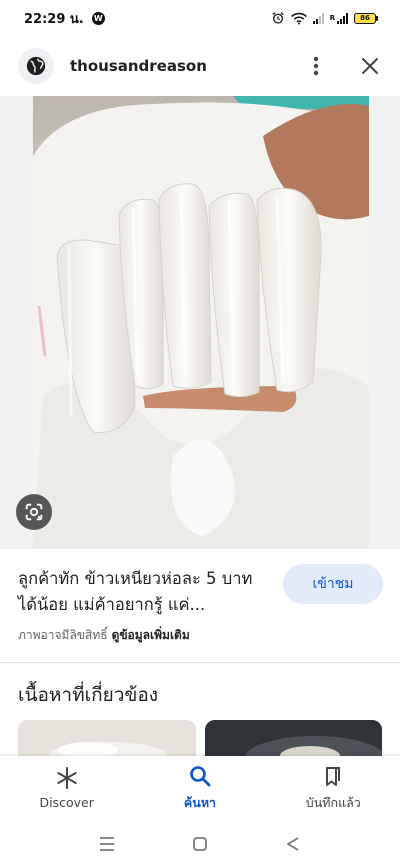 The height and width of the screenshot is (868, 400). What do you see at coordinates (342, 18) in the screenshot?
I see `signal-2-icon` at bounding box center [342, 18].